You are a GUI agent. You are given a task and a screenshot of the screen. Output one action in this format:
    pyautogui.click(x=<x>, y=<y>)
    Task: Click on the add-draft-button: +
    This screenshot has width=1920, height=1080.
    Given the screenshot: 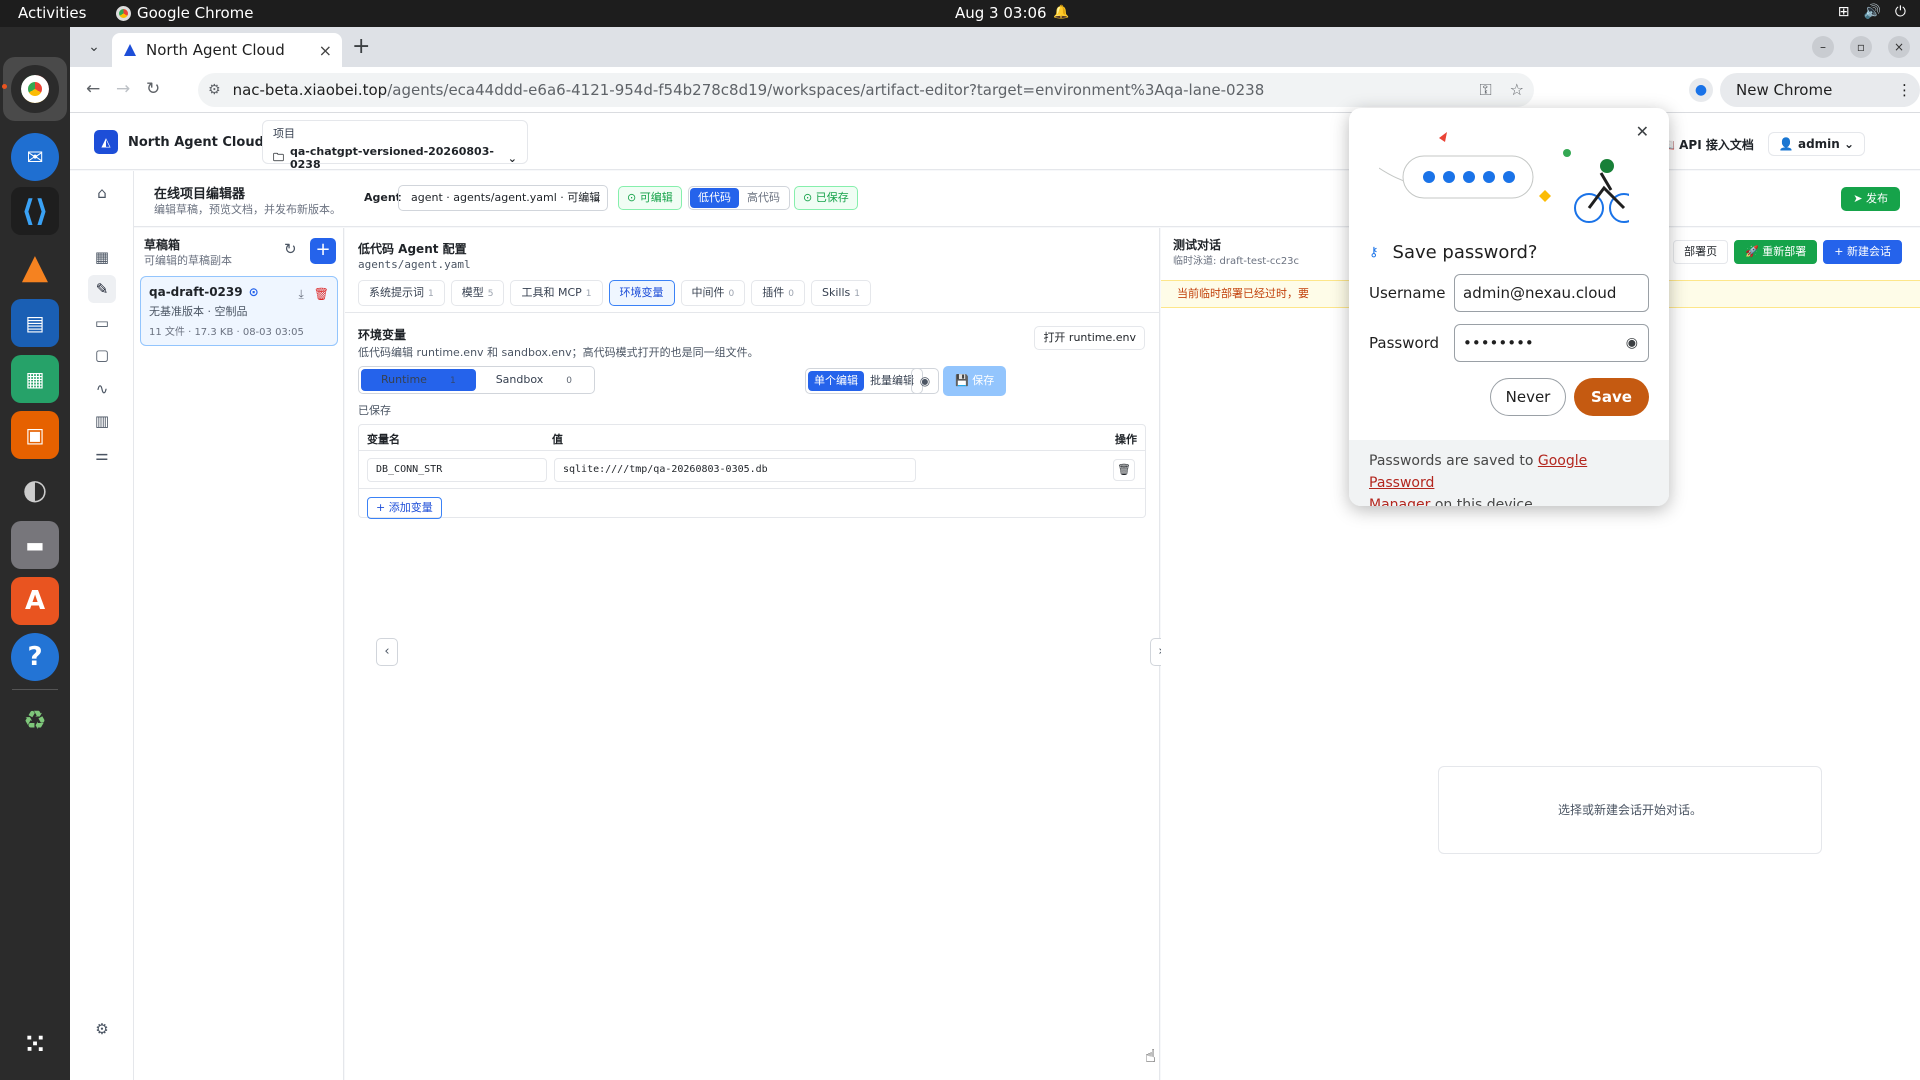 What is the action you would take?
    pyautogui.click(x=323, y=251)
    